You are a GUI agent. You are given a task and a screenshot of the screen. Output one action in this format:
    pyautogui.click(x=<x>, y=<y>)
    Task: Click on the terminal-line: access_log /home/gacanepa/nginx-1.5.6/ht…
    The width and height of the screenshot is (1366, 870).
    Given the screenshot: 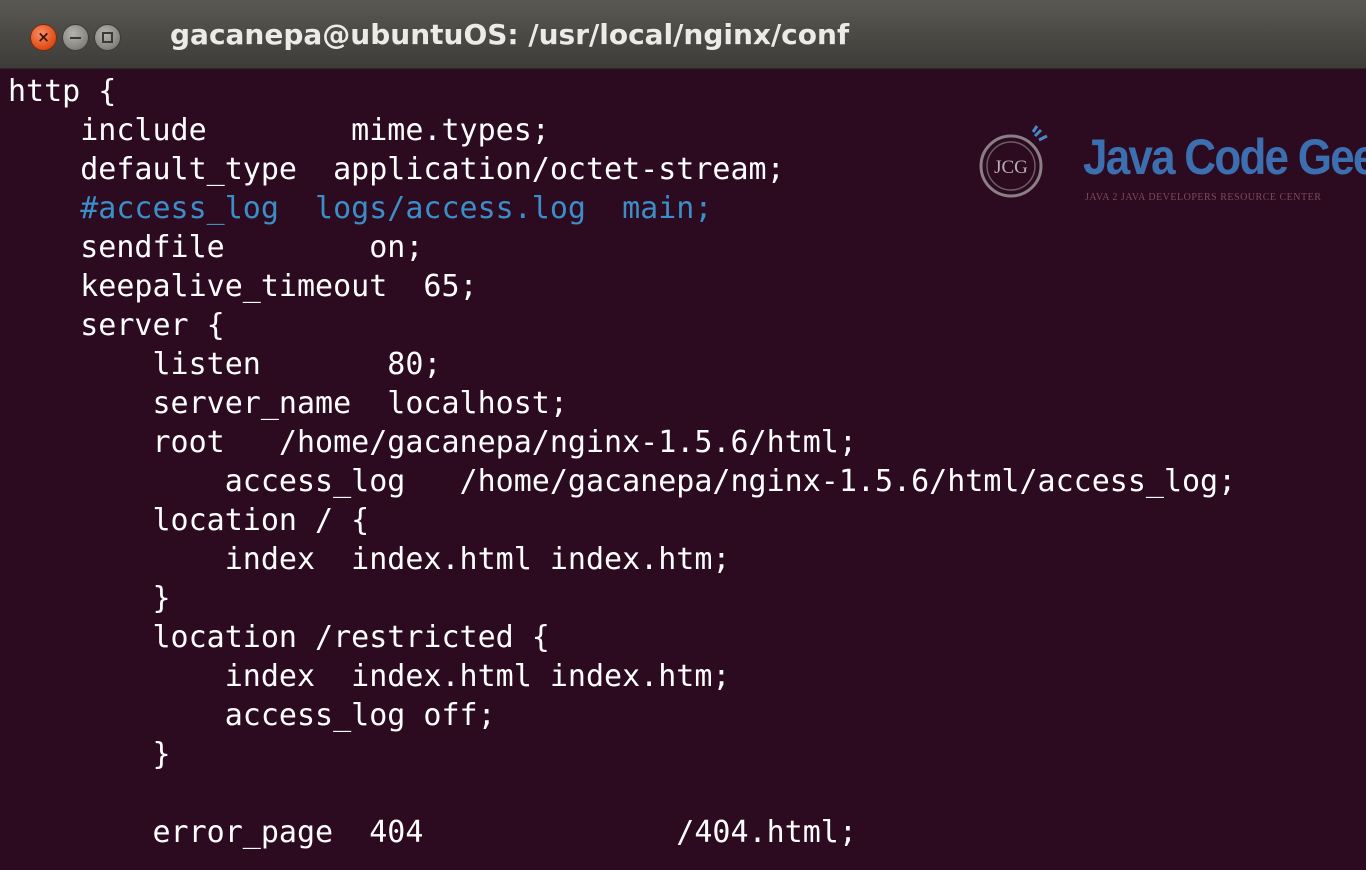 What is the action you would take?
    pyautogui.click(x=622, y=481)
    